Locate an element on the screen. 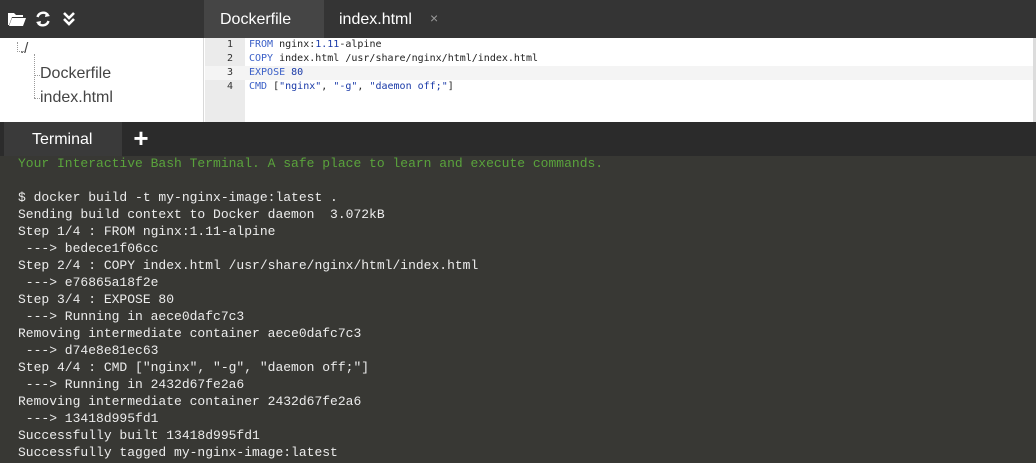 This screenshot has height=463, width=1036. tree-connector is located at coordinates (34, 76).